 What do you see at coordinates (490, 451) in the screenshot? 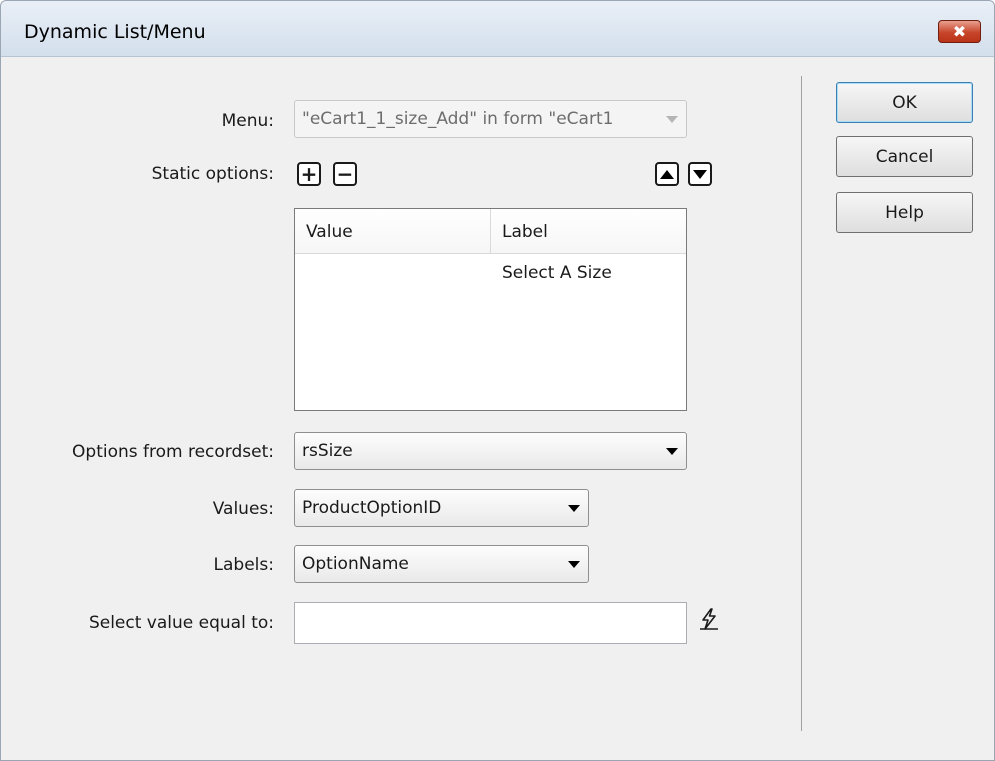
I see `recordset-select: rsSize` at bounding box center [490, 451].